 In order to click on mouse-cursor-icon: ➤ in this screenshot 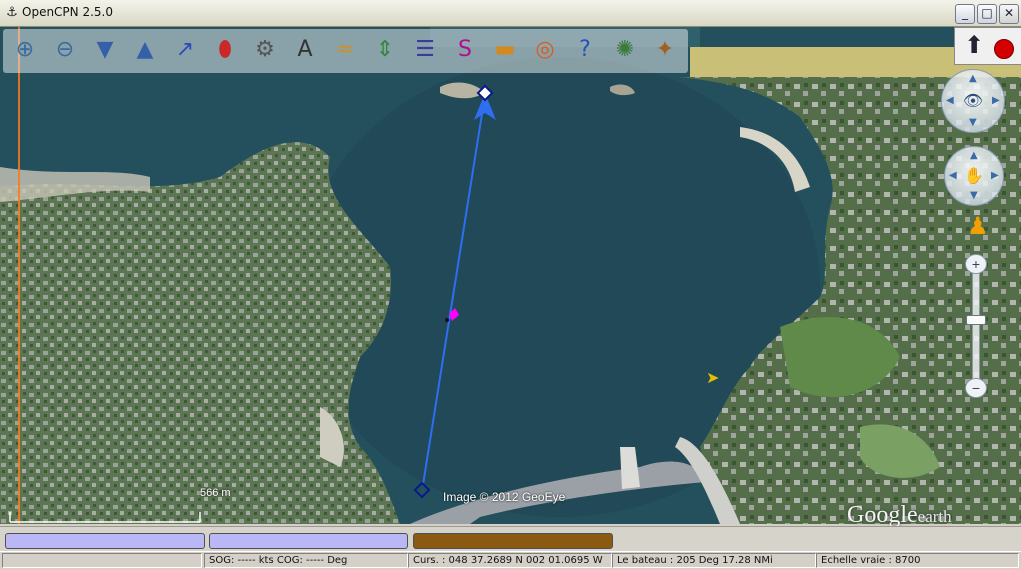, I will do `click(713, 377)`.